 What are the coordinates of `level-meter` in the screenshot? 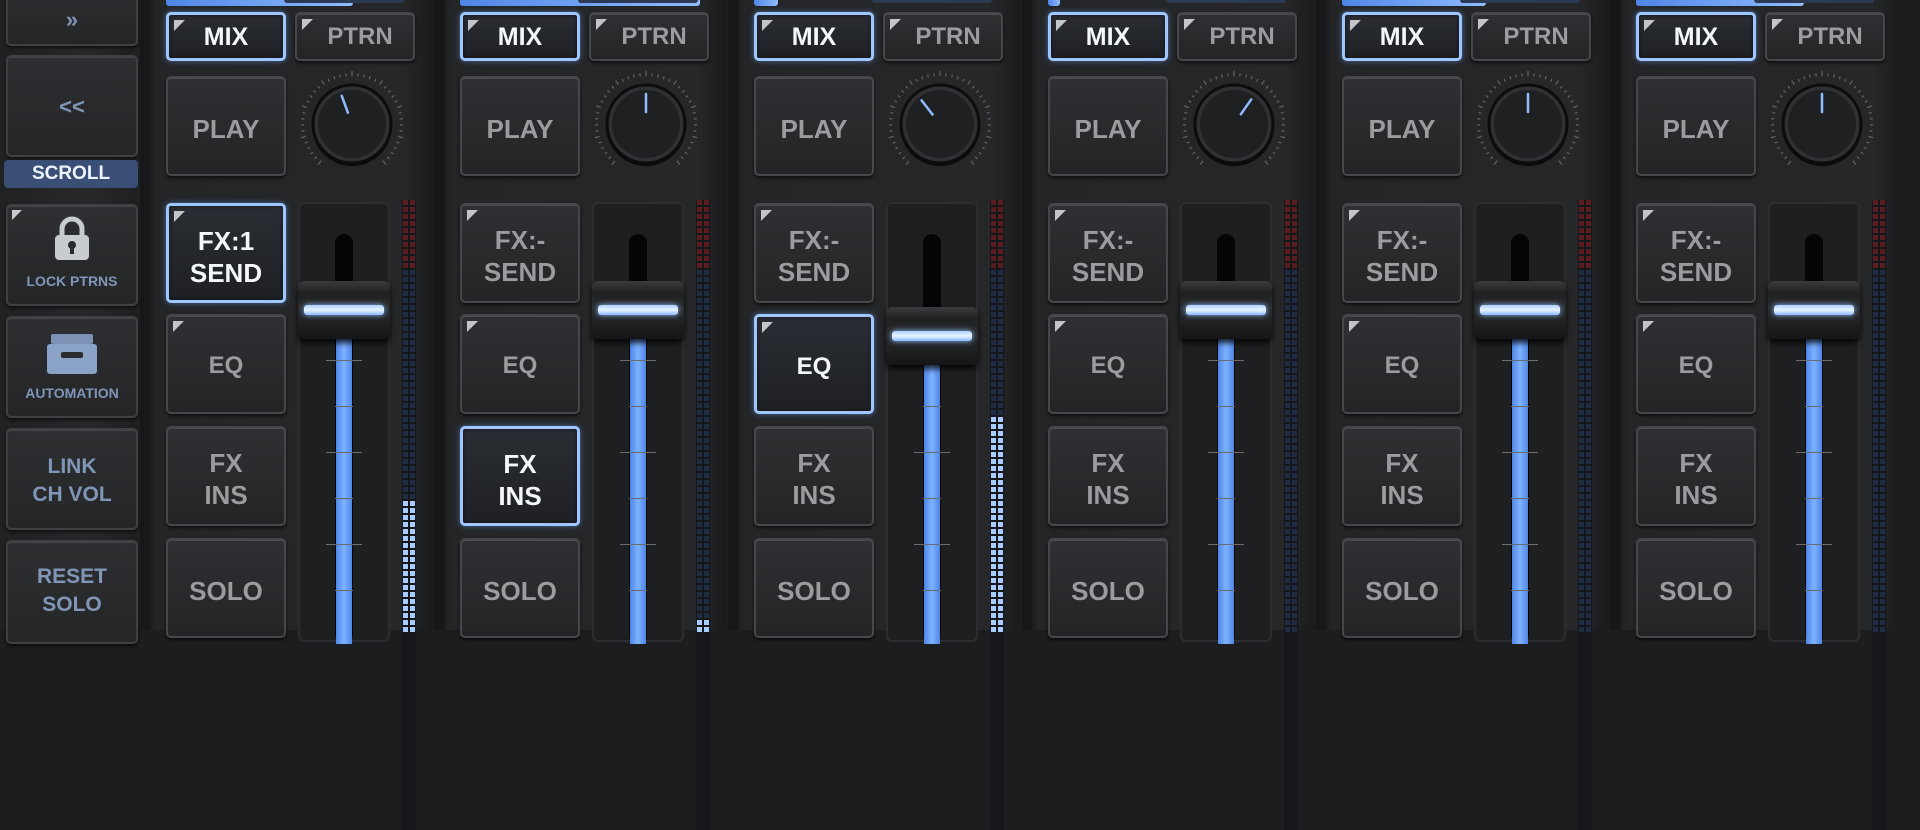 It's located at (997, 515).